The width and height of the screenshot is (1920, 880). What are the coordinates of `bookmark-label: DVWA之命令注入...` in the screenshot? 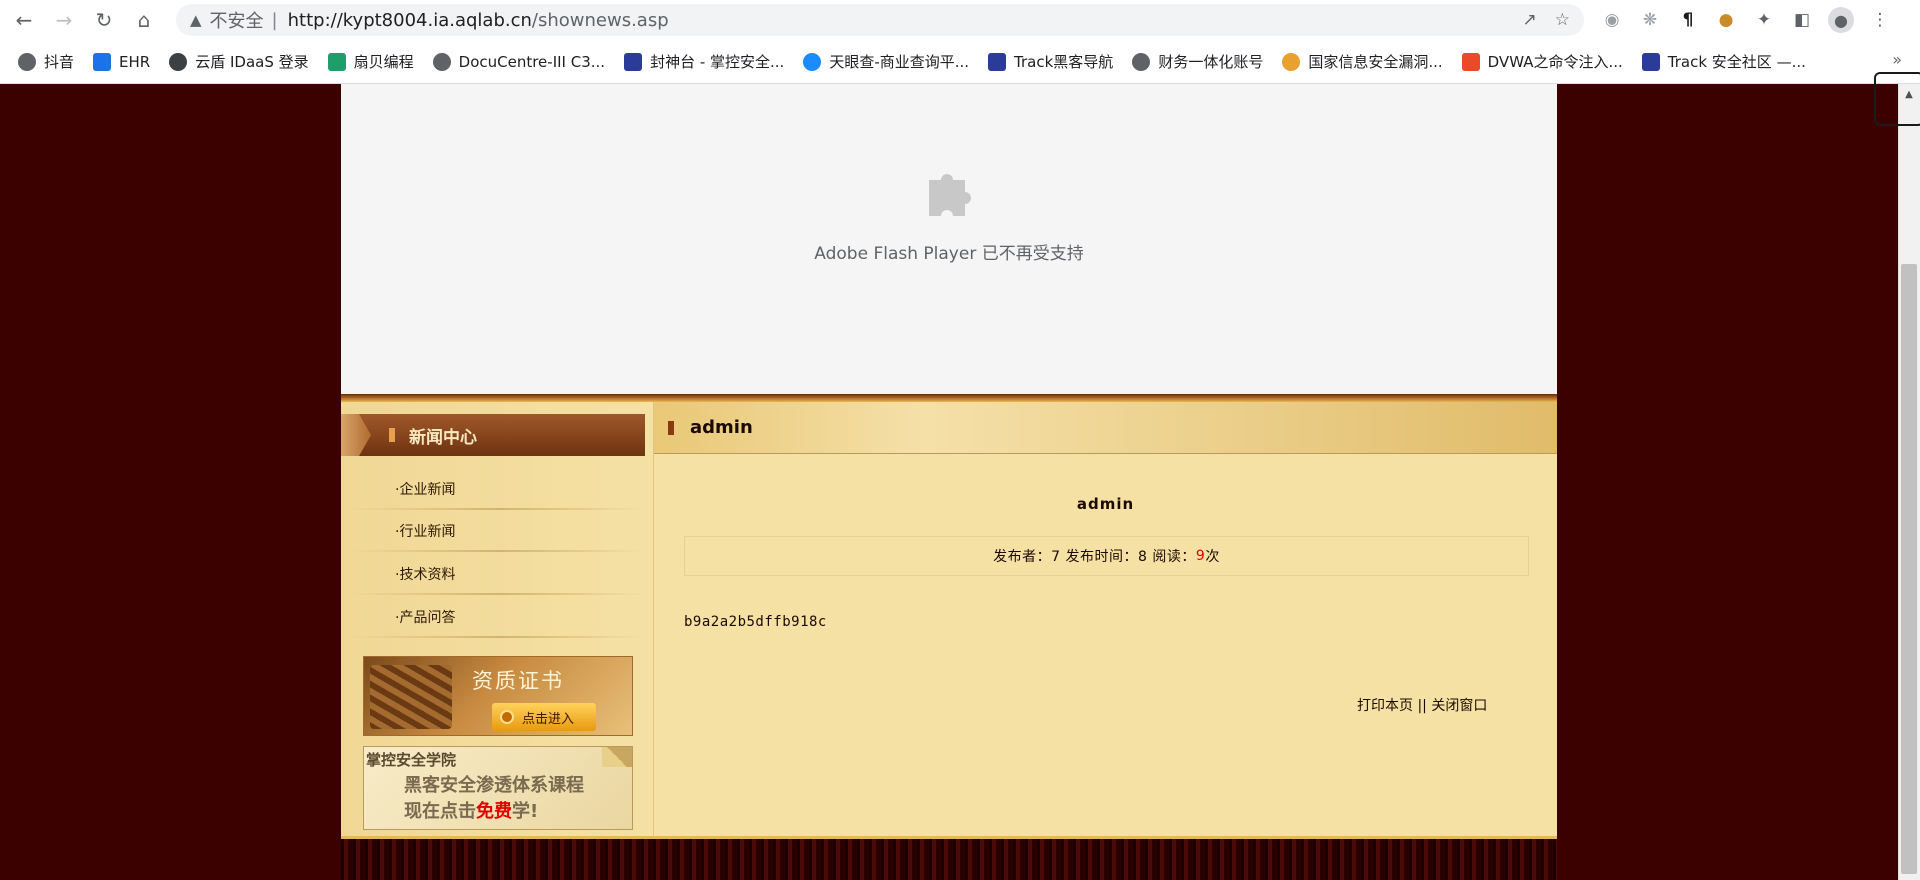 It's located at (1555, 62).